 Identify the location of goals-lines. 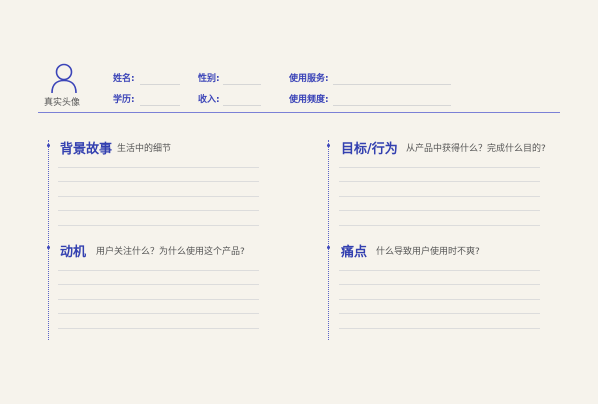
(439, 189).